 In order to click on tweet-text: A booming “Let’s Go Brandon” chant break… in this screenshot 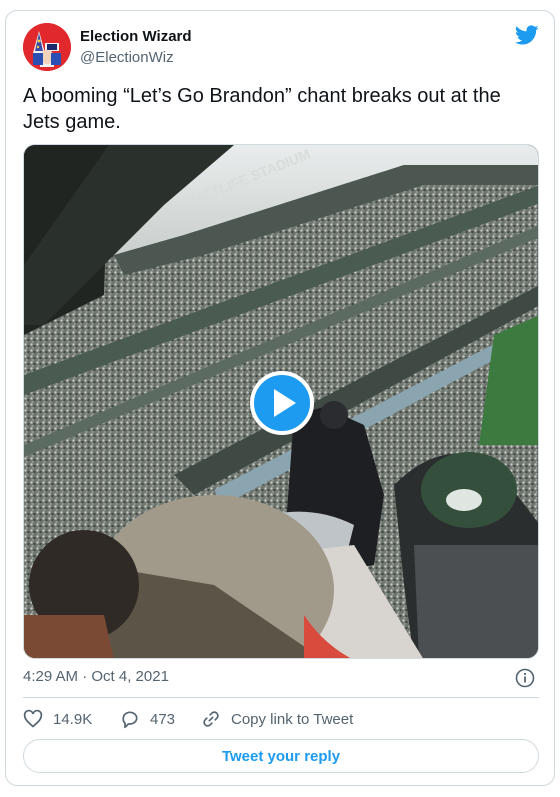, I will do `click(262, 109)`.